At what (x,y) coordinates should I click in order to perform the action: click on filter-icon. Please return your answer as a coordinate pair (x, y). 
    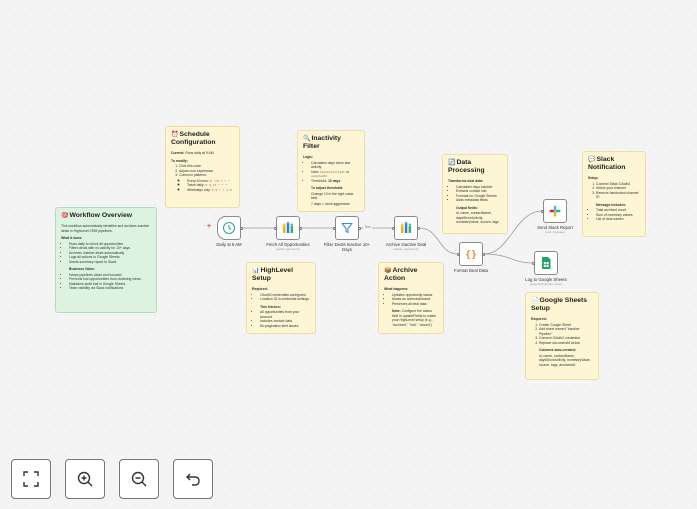
    Looking at the image, I should click on (347, 228).